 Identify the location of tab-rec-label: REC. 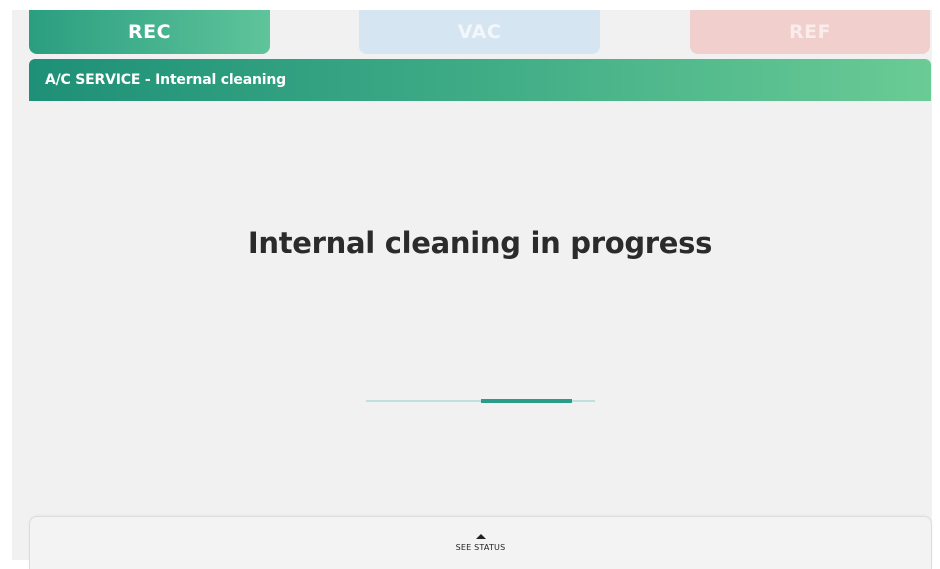
(149, 32).